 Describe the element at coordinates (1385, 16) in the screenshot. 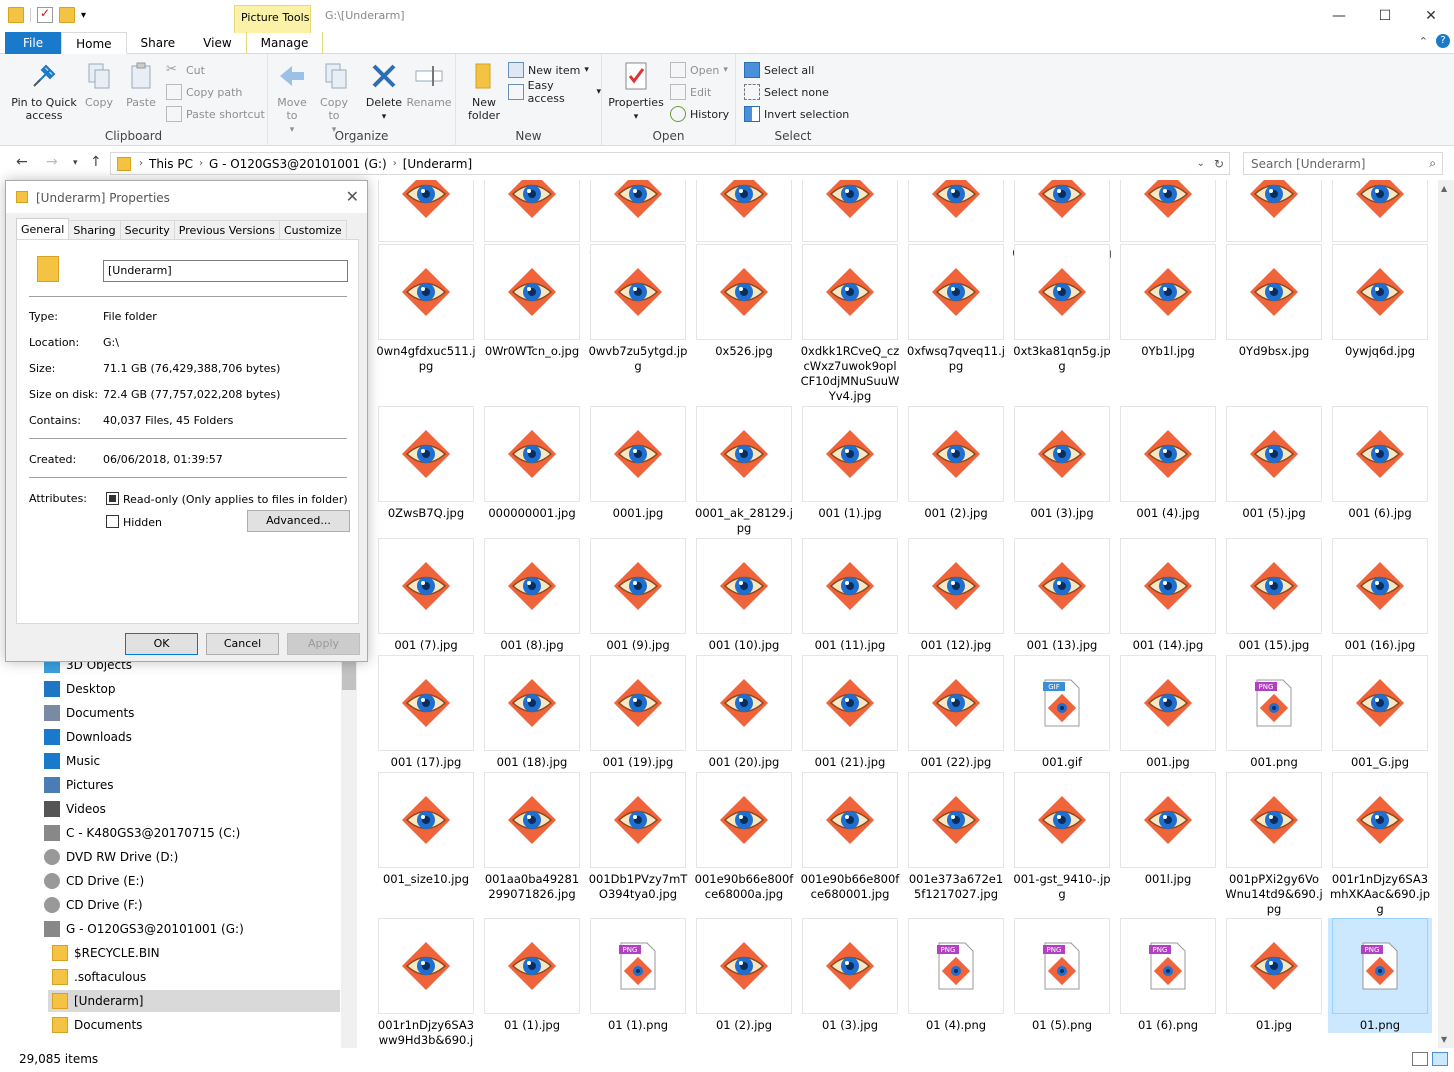

I see `maximize-button: ☐` at that location.